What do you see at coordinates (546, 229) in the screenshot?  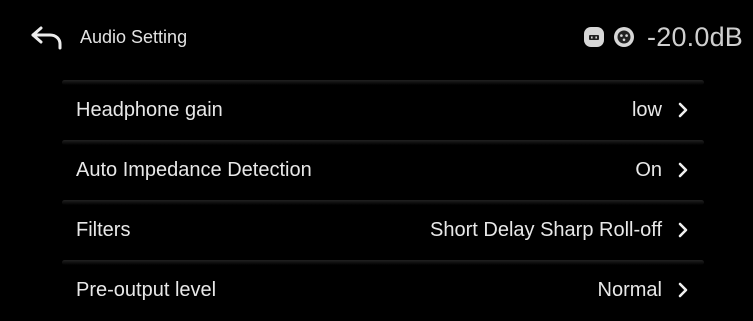 I see `setting-value: Short Delay Sharp Roll-off` at bounding box center [546, 229].